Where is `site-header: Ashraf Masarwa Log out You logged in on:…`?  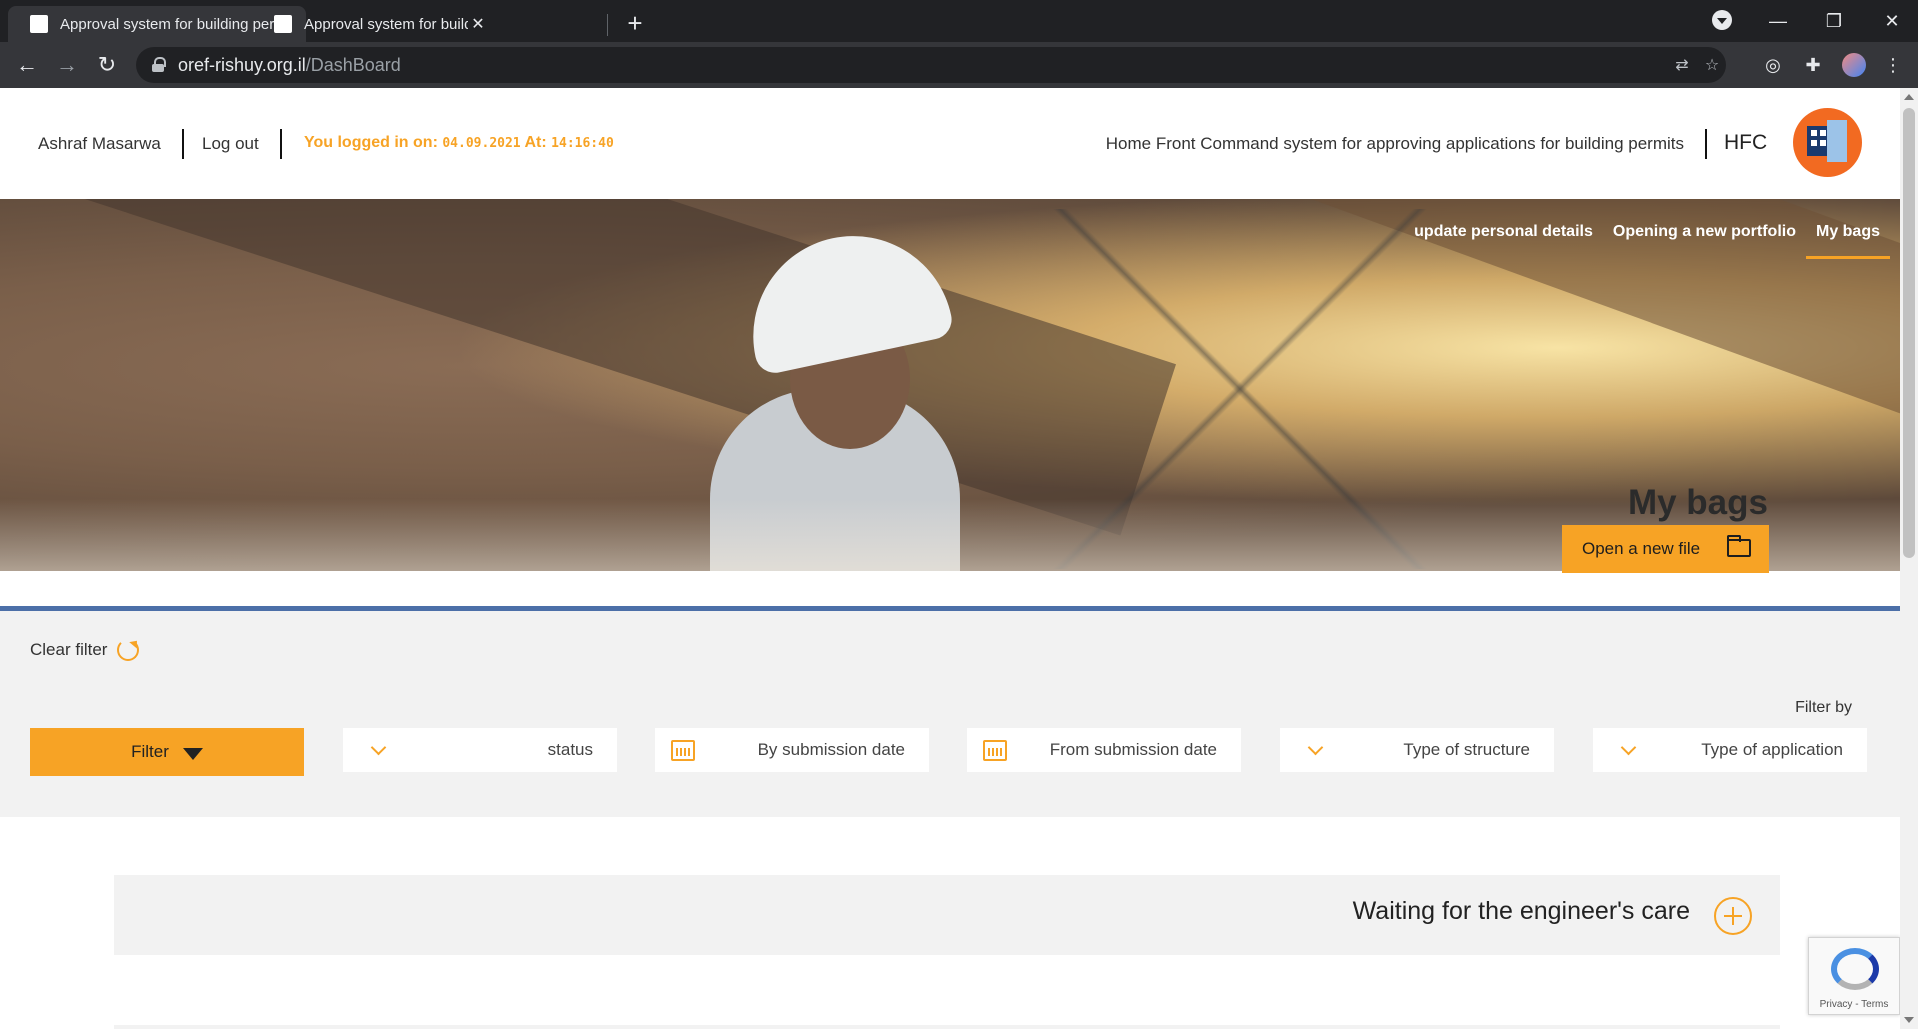 site-header: Ashraf Masarwa Log out You logged in on:… is located at coordinates (950, 143).